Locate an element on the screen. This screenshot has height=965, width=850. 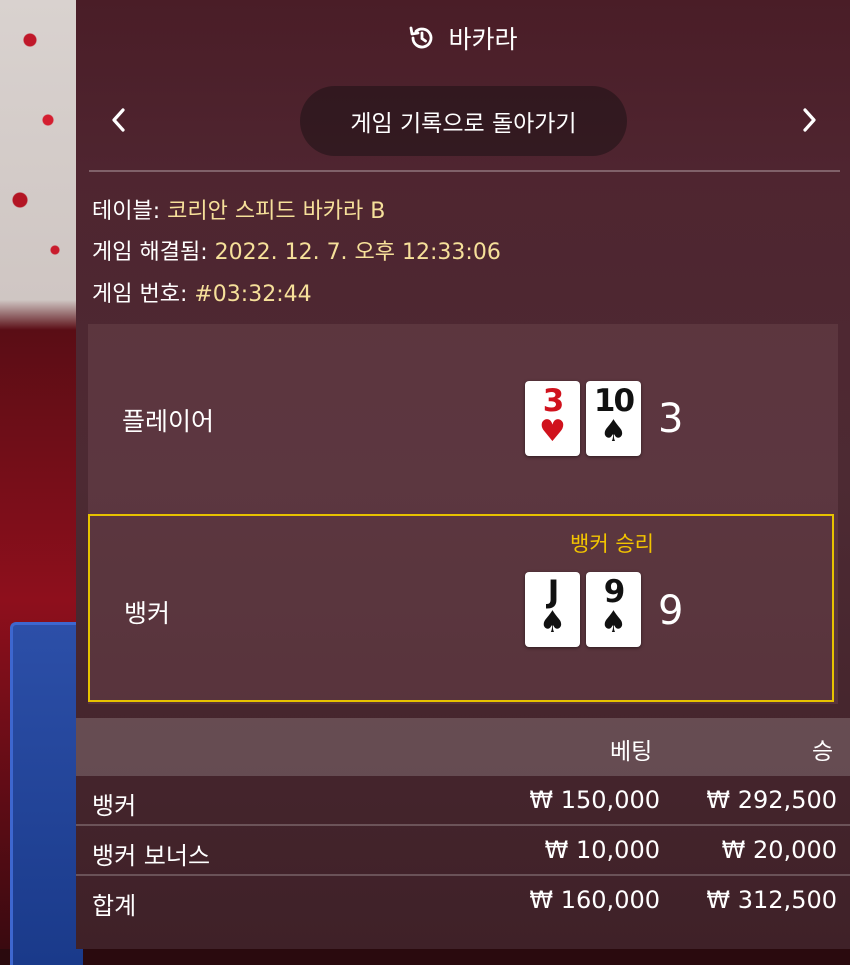
next-game-button is located at coordinates (809, 124).